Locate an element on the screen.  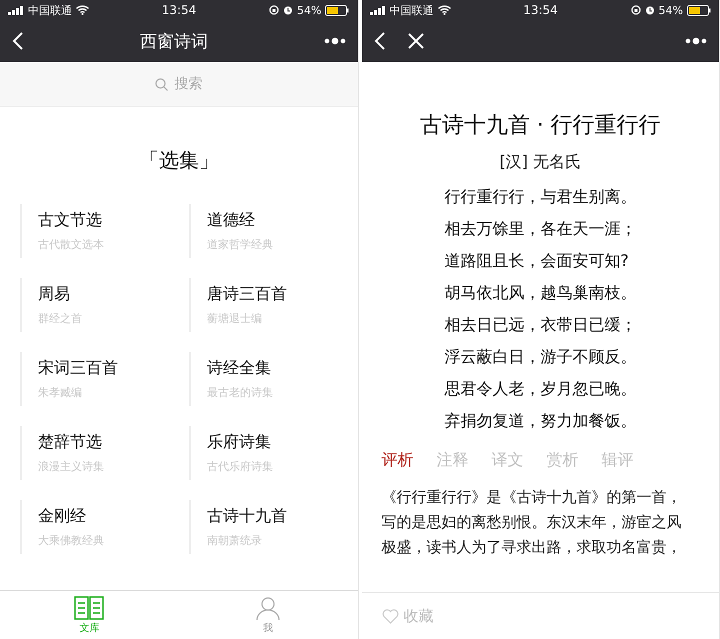
analysis-paragraph: 《行行重行行》是《古诗十九首》的第一首，写的是思妇的离愁别恨。东汉末年，游宦之风极盛，读书人为了寻求出路，求取功名富贵， is located at coordinates (531, 522).